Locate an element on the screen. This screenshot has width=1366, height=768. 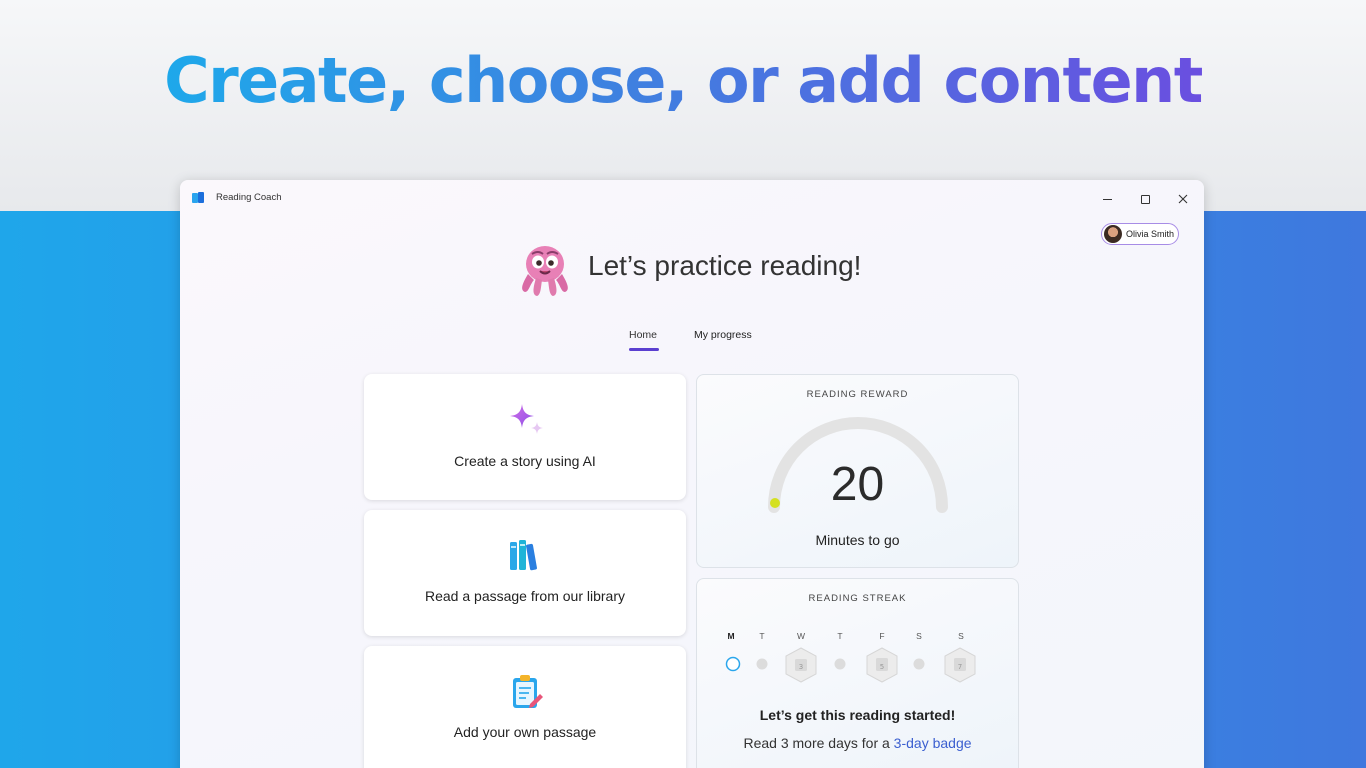
badge-5-number: 5 is located at coordinates (882, 667).